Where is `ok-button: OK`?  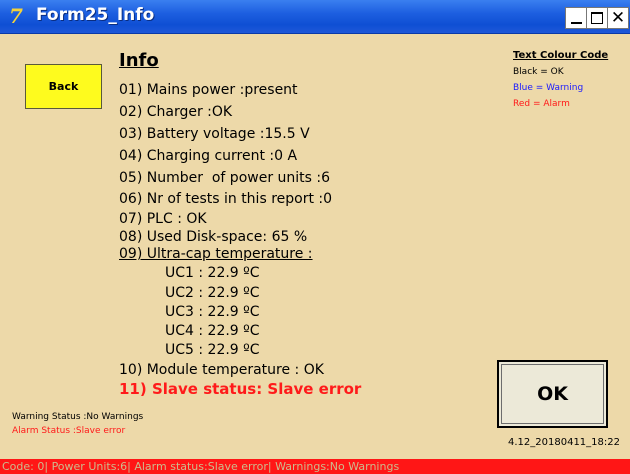
ok-button: OK is located at coordinates (552, 394).